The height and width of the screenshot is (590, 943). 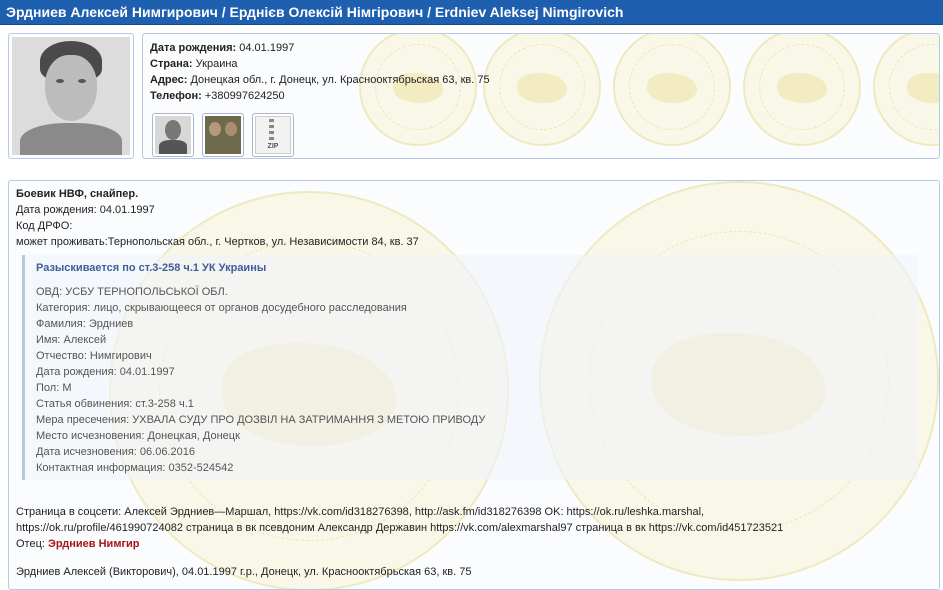 I want to click on birth-date-label: Дата рождения:, so click(x=193, y=48).